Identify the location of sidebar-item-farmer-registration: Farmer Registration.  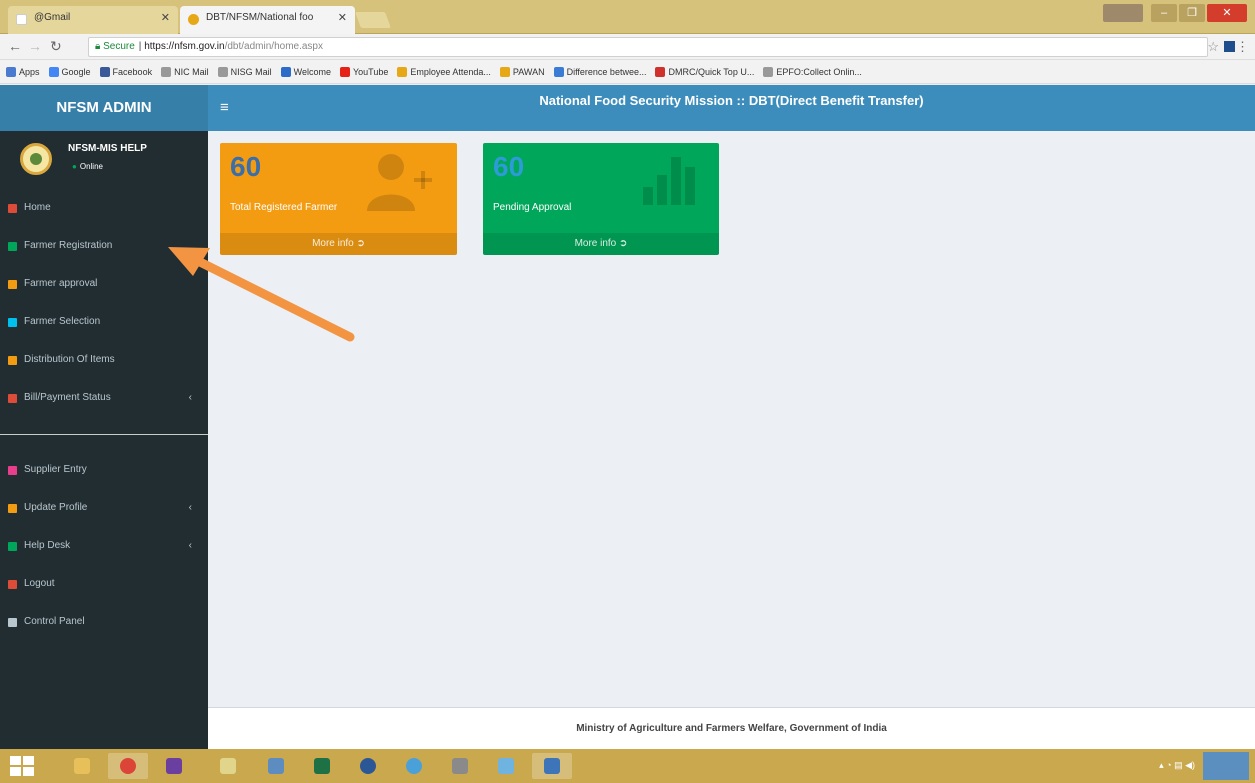
(104, 246).